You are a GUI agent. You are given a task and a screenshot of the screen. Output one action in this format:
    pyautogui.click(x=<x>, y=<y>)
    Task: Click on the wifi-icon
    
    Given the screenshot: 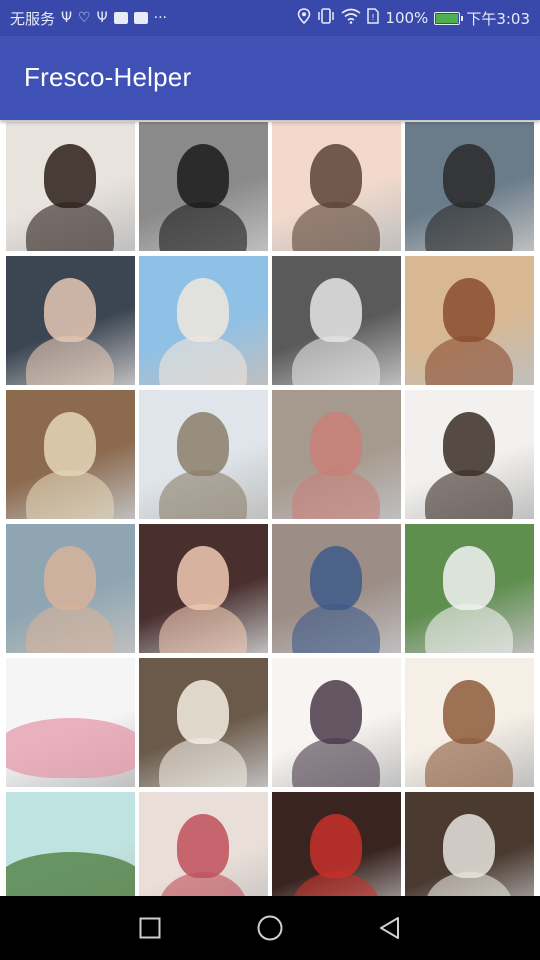 What is the action you would take?
    pyautogui.click(x=351, y=18)
    